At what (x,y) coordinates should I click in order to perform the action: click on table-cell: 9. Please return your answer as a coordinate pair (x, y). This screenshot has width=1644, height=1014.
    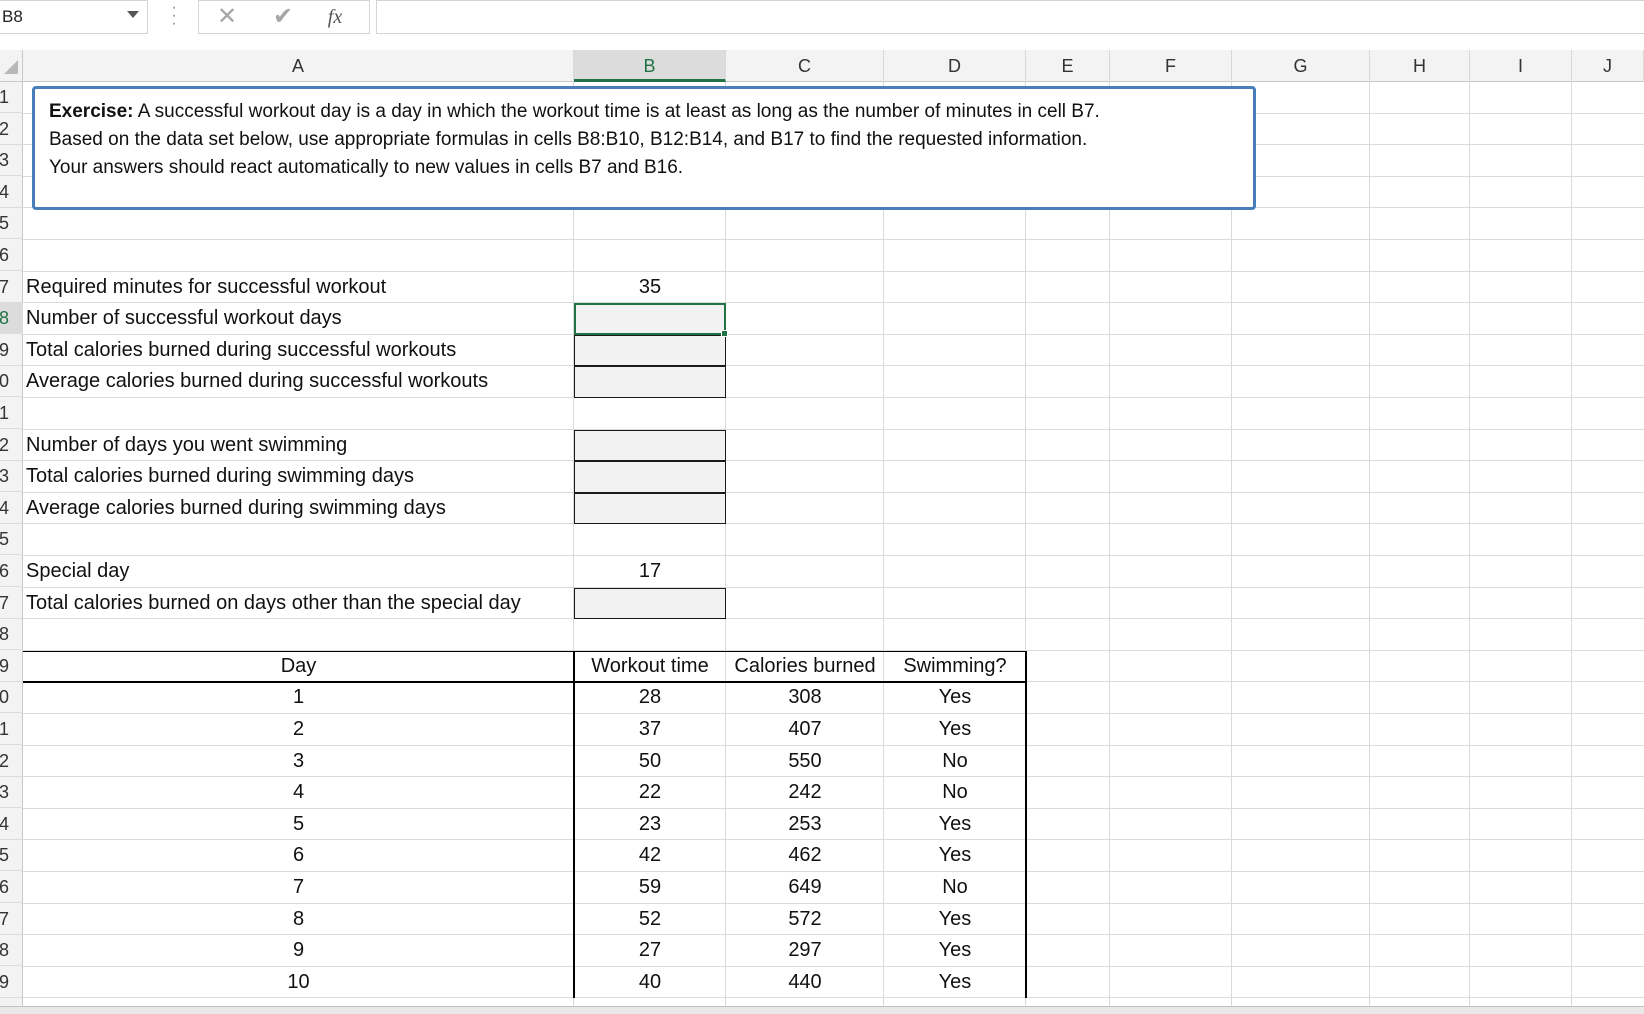
    Looking at the image, I should click on (298, 950).